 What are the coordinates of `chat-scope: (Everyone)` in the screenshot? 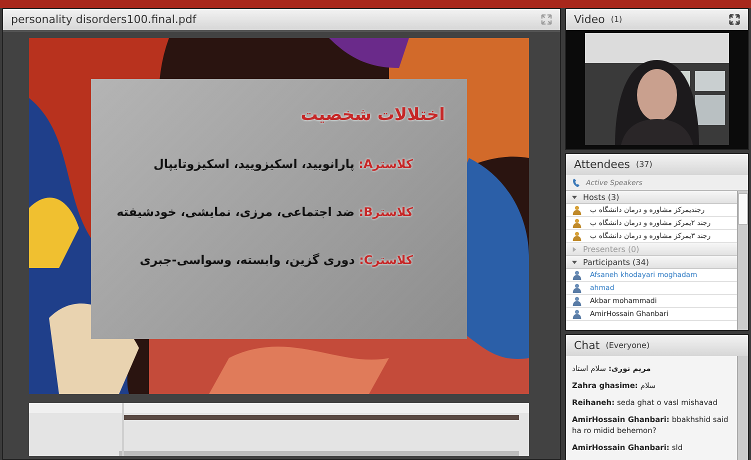 It's located at (628, 345).